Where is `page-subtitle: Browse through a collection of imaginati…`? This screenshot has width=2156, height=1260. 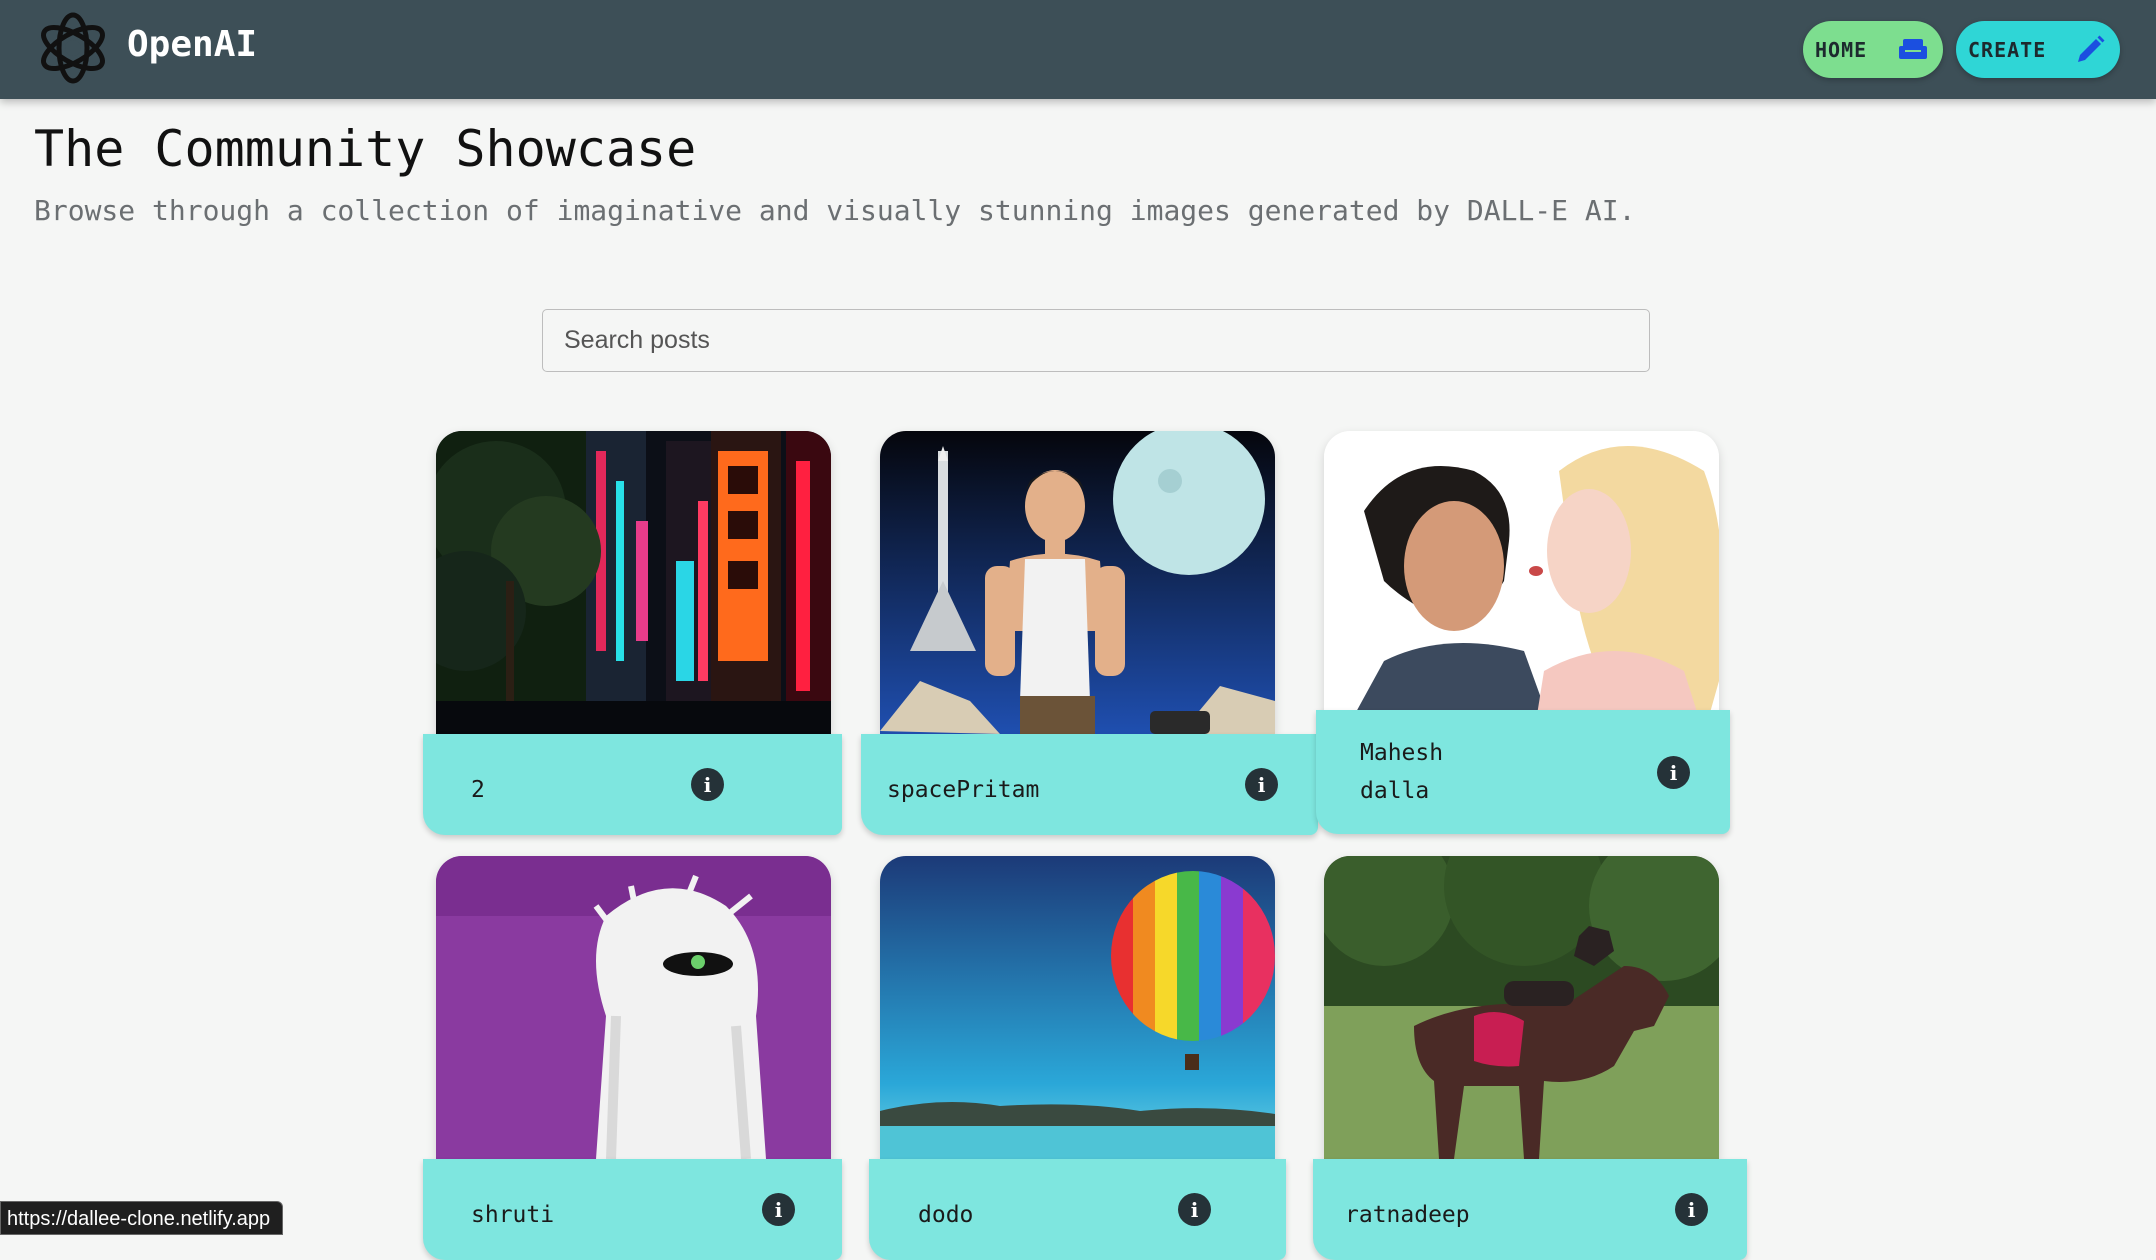
page-subtitle: Browse through a collection of imaginati… is located at coordinates (835, 210).